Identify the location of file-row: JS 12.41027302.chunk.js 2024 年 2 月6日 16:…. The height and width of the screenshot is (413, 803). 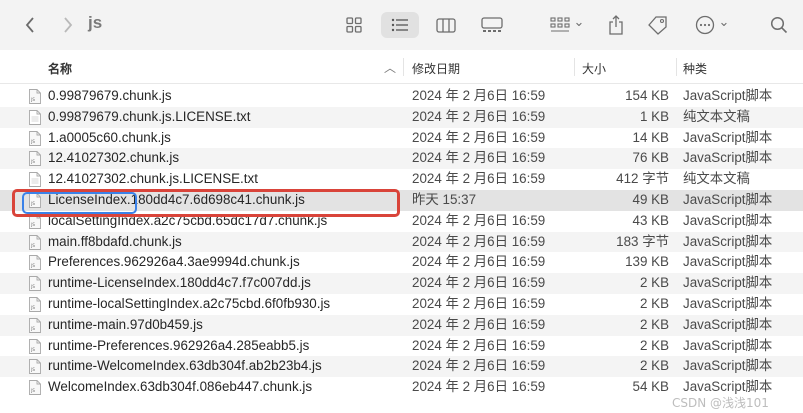
(401, 159).